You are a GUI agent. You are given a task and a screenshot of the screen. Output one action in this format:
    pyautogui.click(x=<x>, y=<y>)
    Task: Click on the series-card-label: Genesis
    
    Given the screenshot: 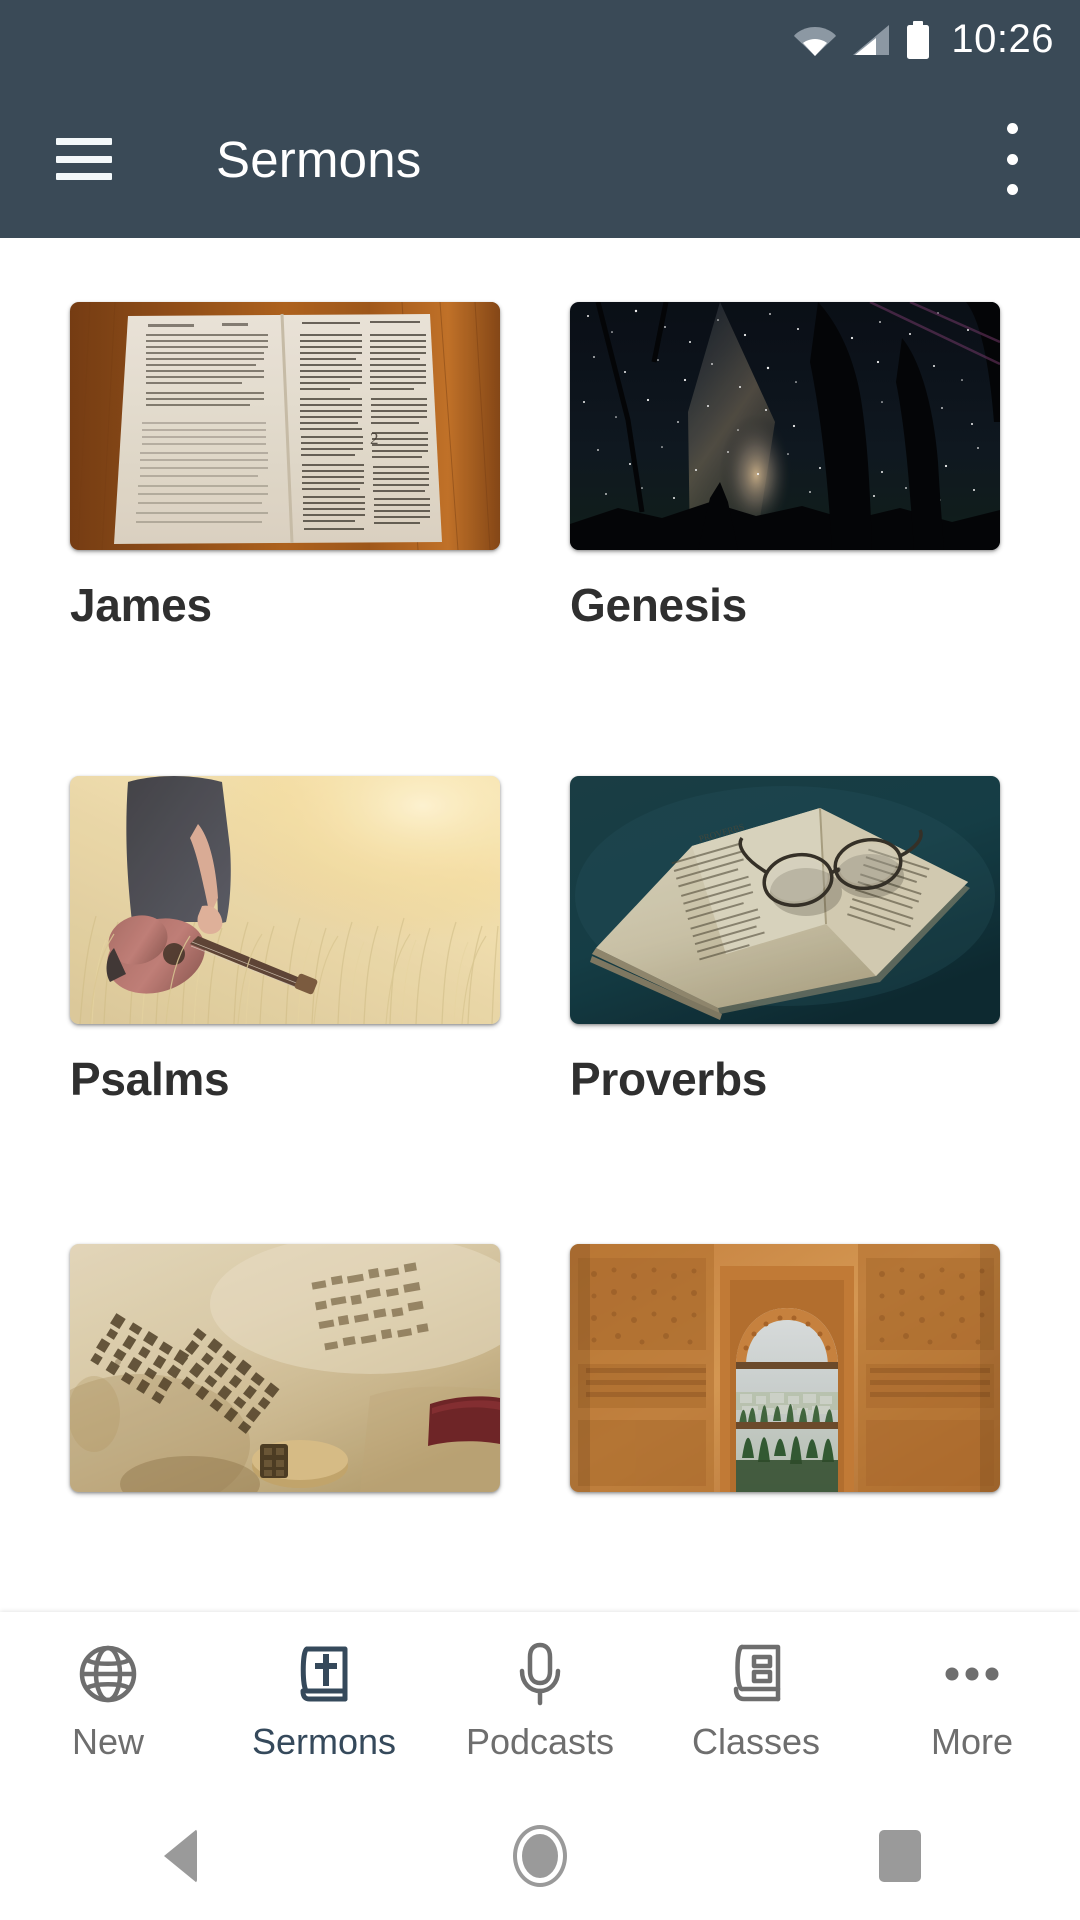 What is the action you would take?
    pyautogui.click(x=658, y=605)
    